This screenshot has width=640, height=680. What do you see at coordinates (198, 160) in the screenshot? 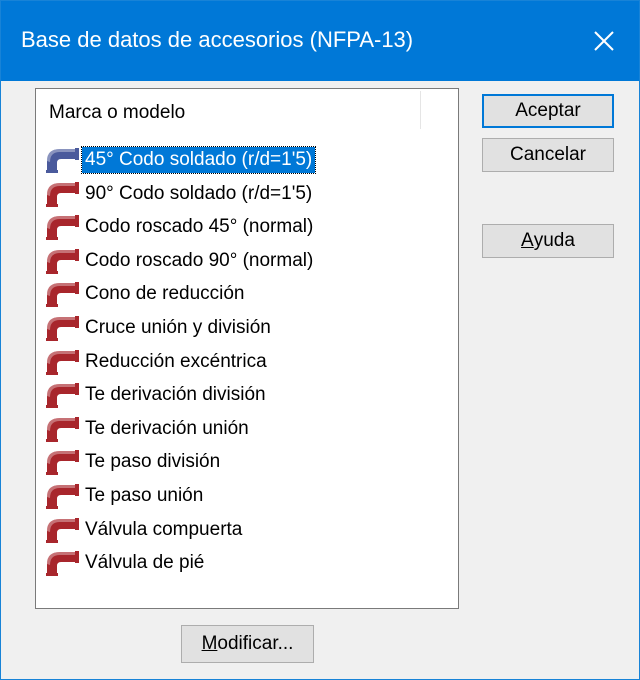
I see `list-item-label: 45° Codo soldado (r/d=1'5)` at bounding box center [198, 160].